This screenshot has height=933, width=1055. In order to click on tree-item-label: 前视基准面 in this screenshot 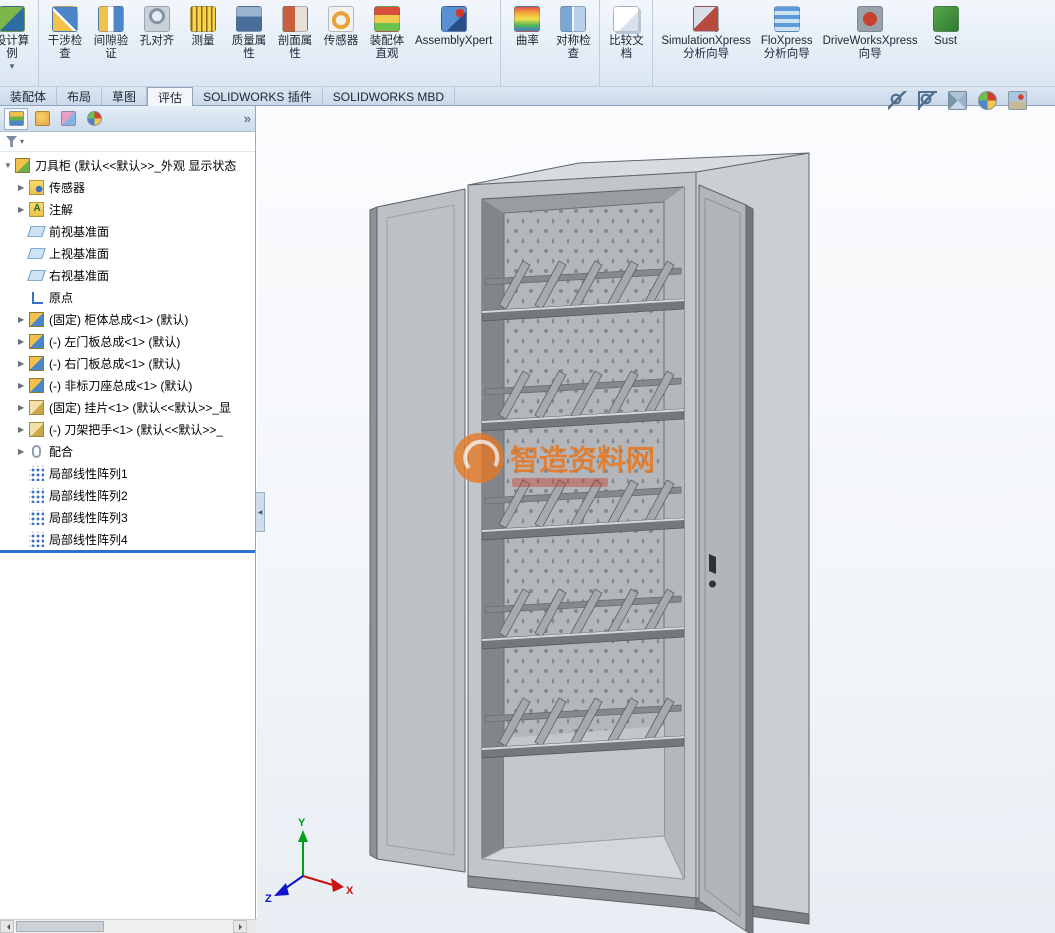, I will do `click(79, 231)`.